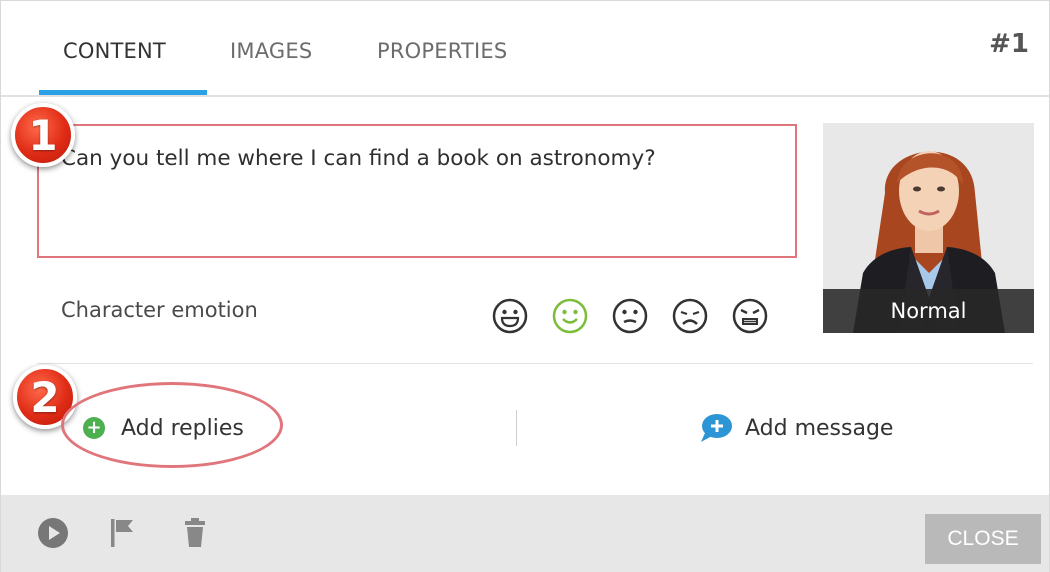  What do you see at coordinates (819, 428) in the screenshot?
I see `add-message-label: Add message` at bounding box center [819, 428].